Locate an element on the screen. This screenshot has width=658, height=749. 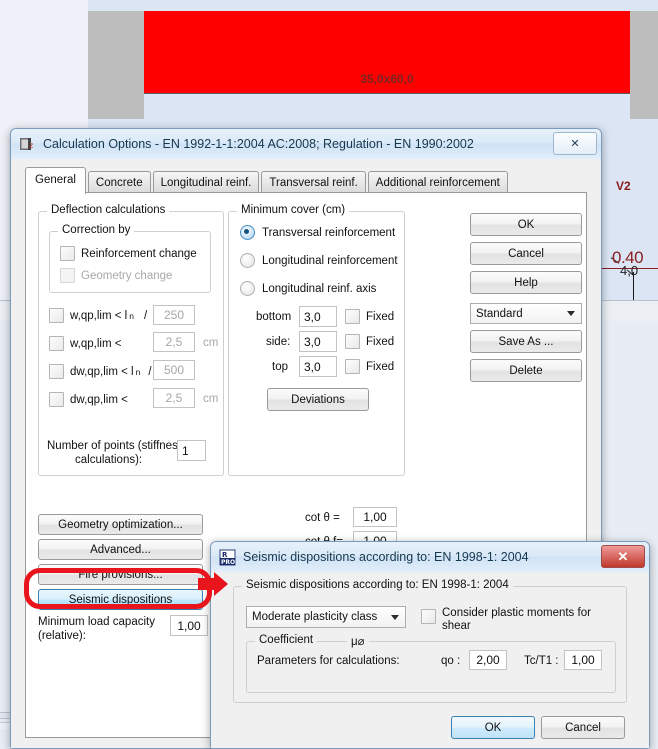
coefficient-group-label: Coefficient is located at coordinates (286, 640).